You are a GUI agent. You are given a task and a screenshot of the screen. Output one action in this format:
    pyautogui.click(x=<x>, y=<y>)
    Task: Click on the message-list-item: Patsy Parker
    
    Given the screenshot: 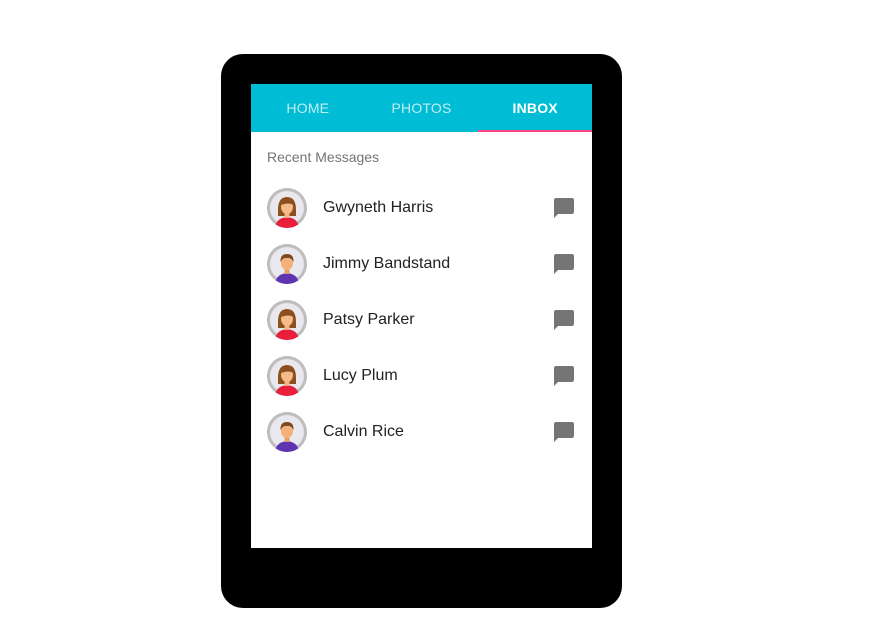 What is the action you would take?
    pyautogui.click(x=421, y=320)
    